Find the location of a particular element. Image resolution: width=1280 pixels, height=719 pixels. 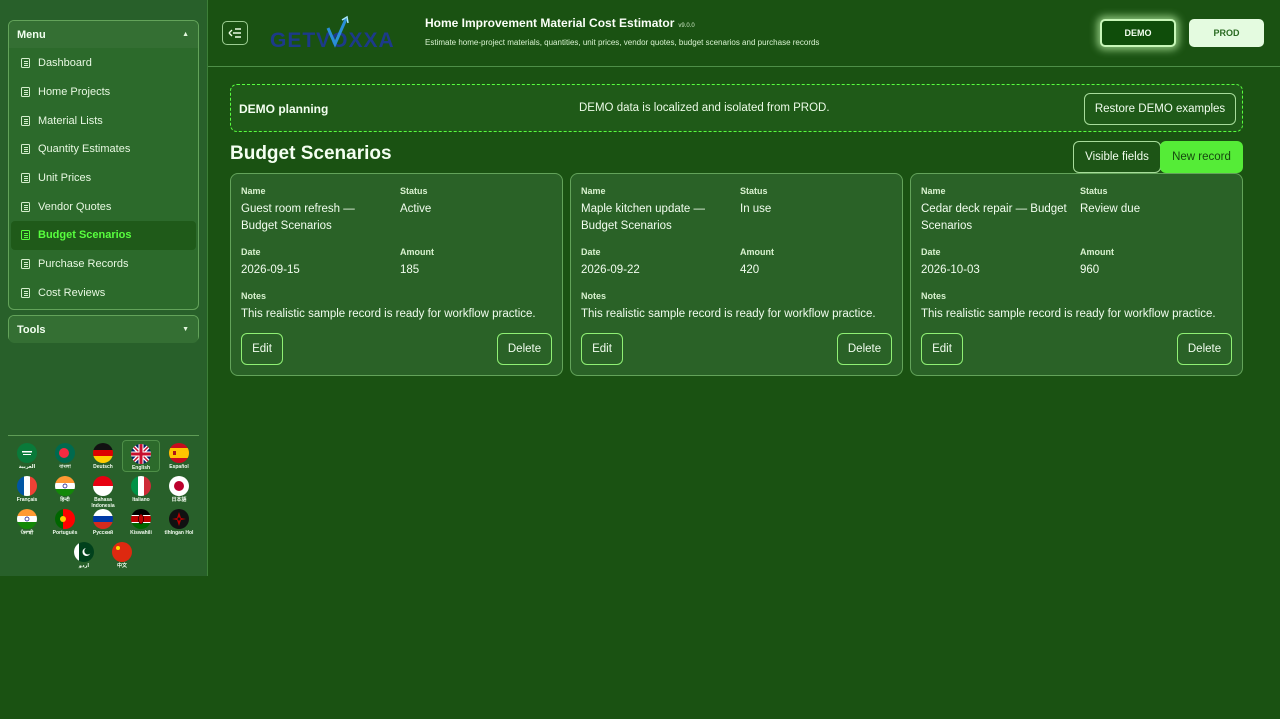

record-date: 2026-09-15 is located at coordinates (270, 270).